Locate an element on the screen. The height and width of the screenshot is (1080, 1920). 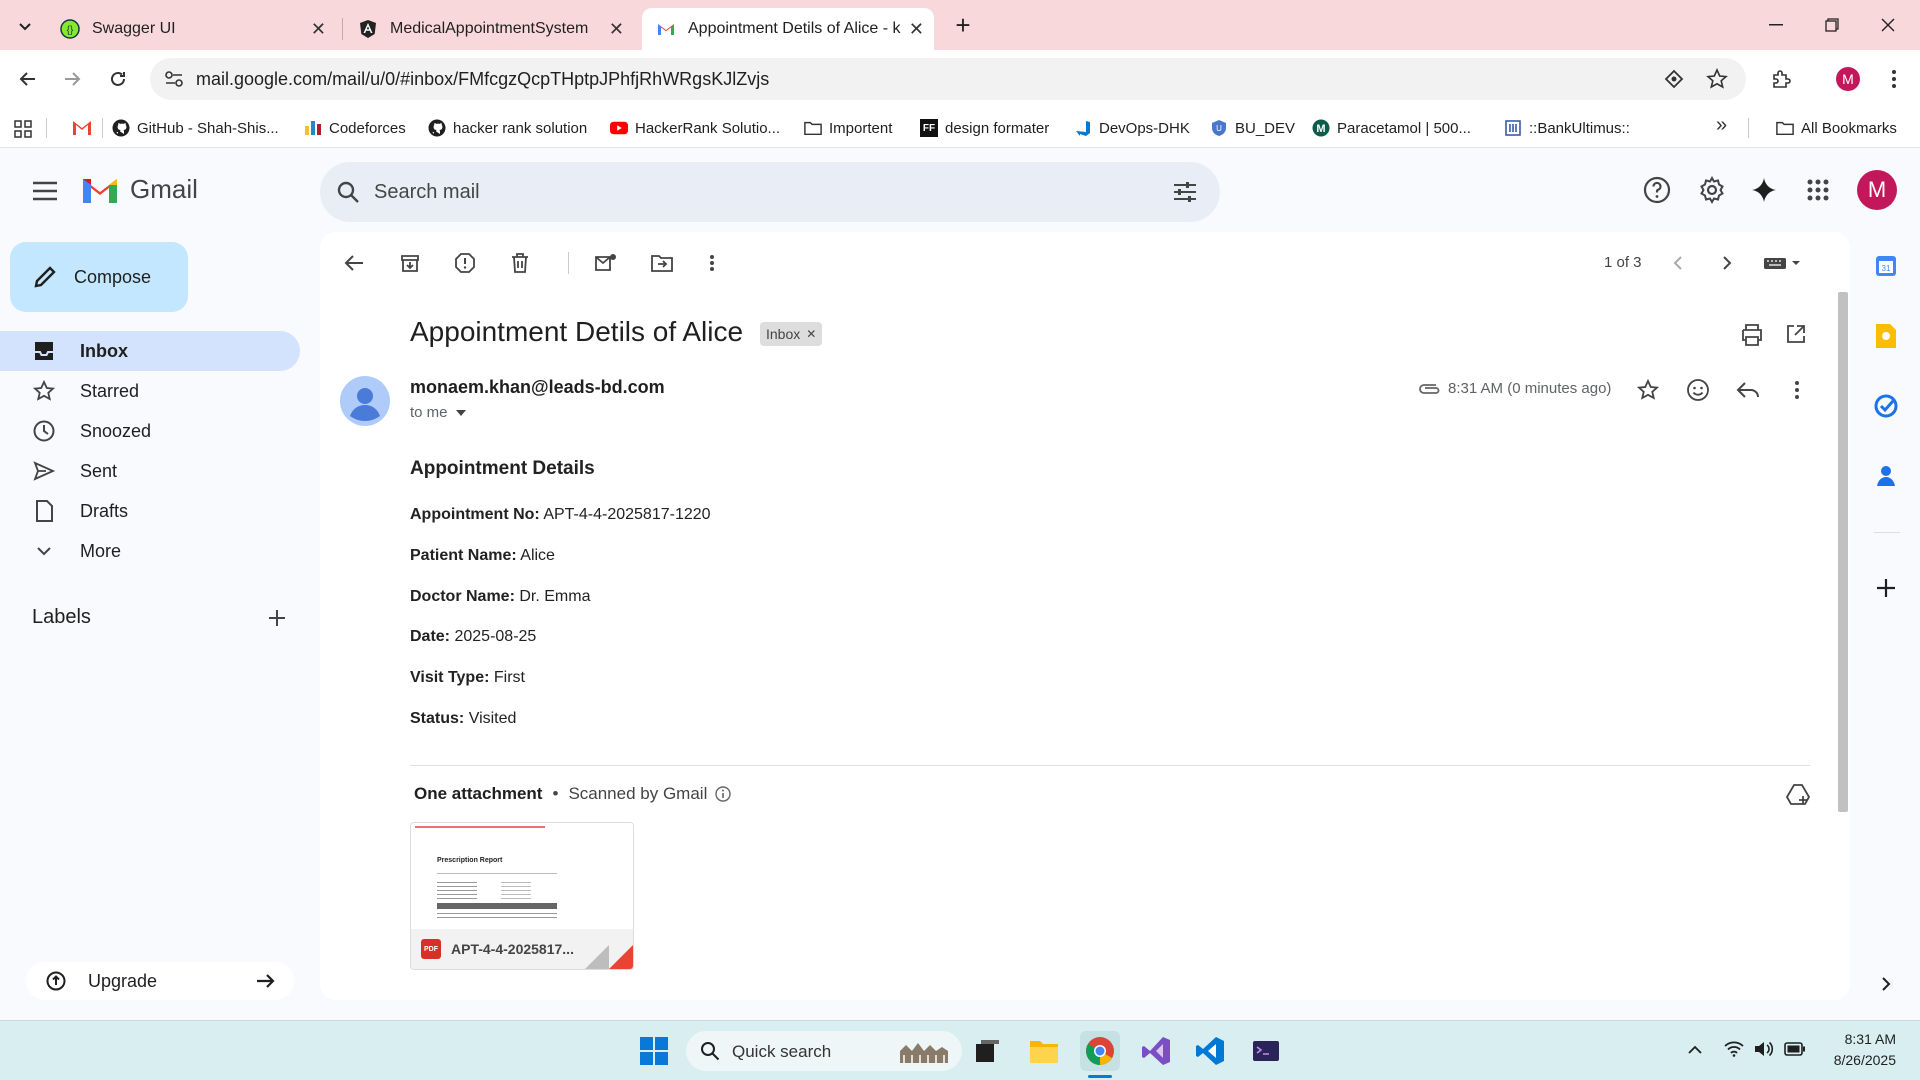
bookmark-bu-dev: U BU_DEV is located at coordinates (1252, 128).